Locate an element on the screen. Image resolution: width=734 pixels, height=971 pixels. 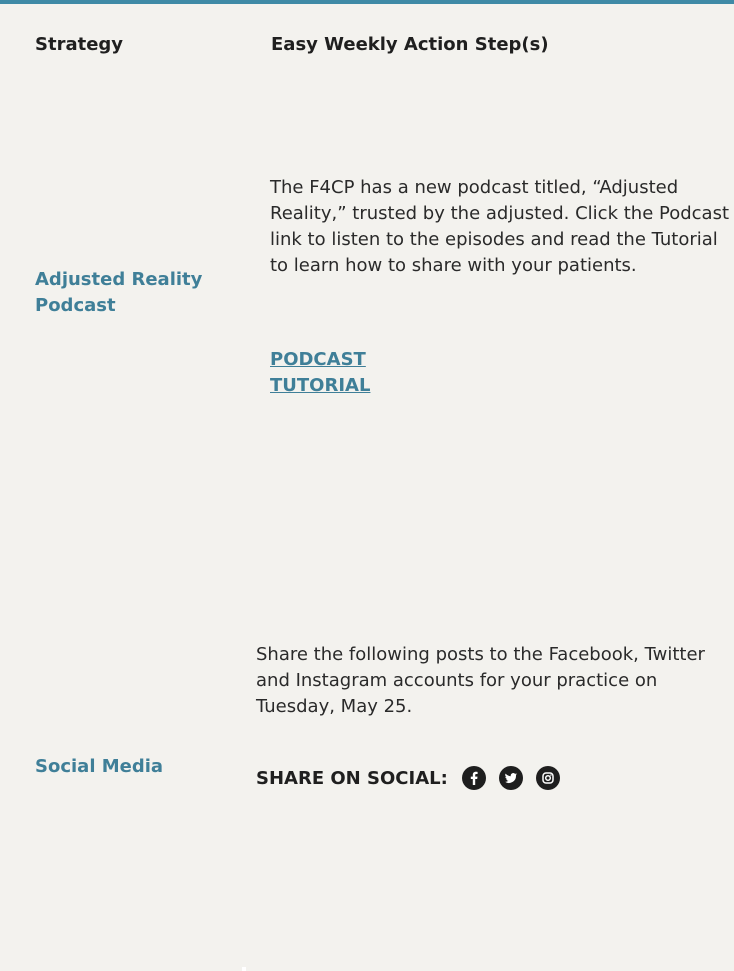
tutorial-link: TUTORIAL is located at coordinates (320, 386).